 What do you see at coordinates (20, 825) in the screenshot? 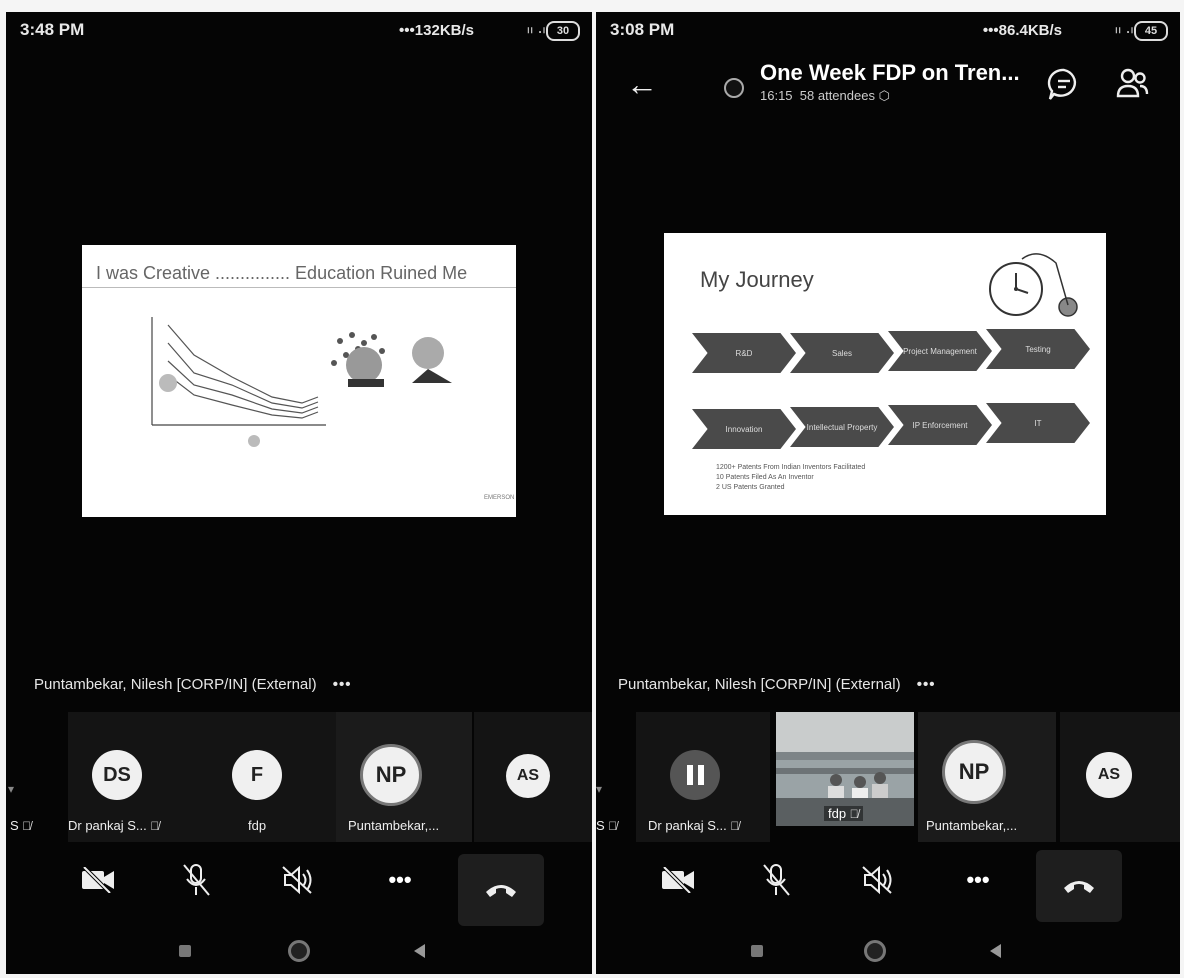
I see `edge-participant-label: S 🎙̸` at bounding box center [20, 825].